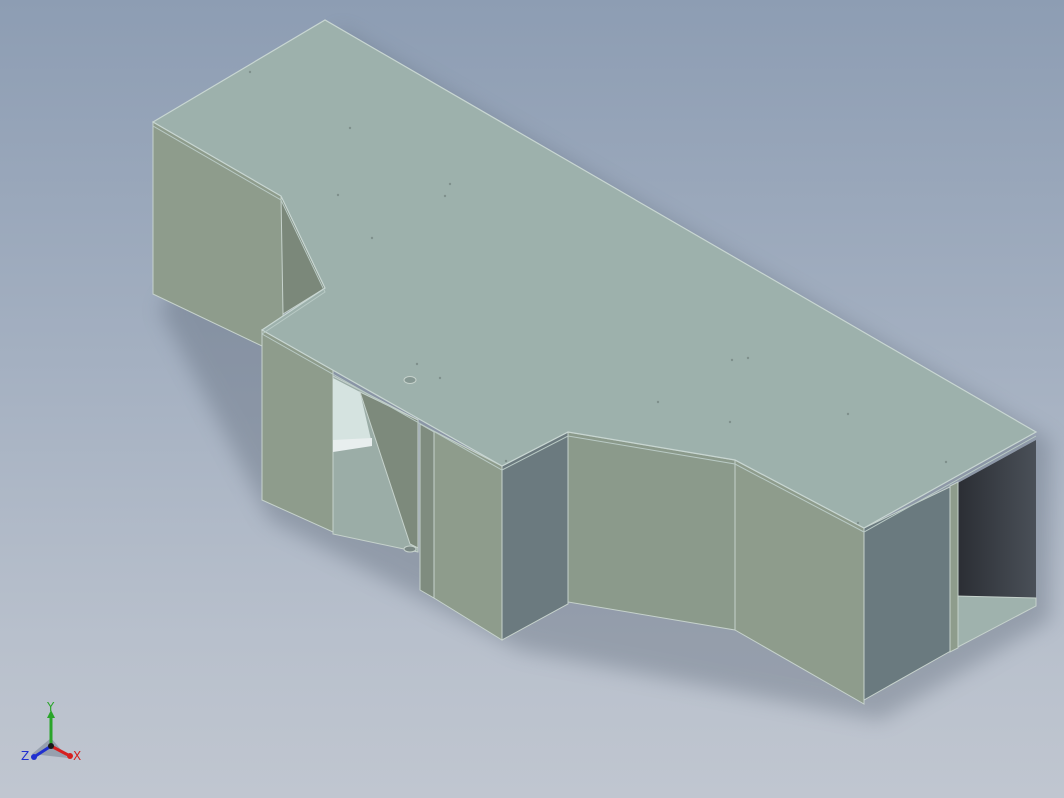 The height and width of the screenshot is (798, 1064). I want to click on triad-origin, so click(51, 746).